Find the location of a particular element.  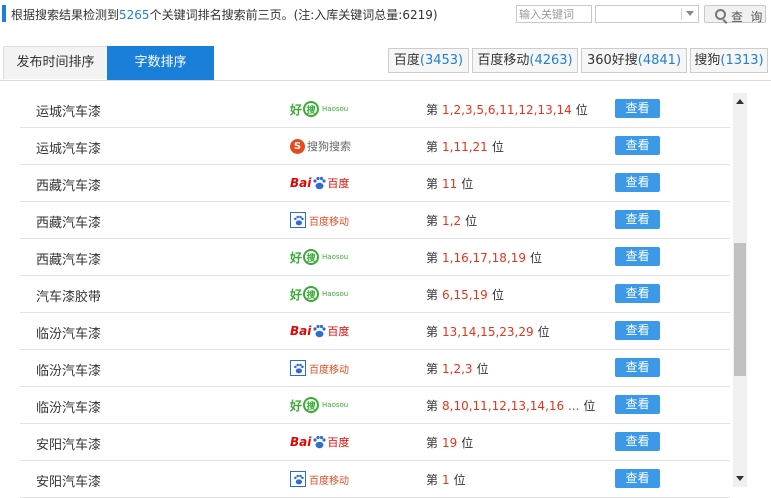

tab-engine-baidu-mobile: 百度移动(4263) is located at coordinates (525, 60).